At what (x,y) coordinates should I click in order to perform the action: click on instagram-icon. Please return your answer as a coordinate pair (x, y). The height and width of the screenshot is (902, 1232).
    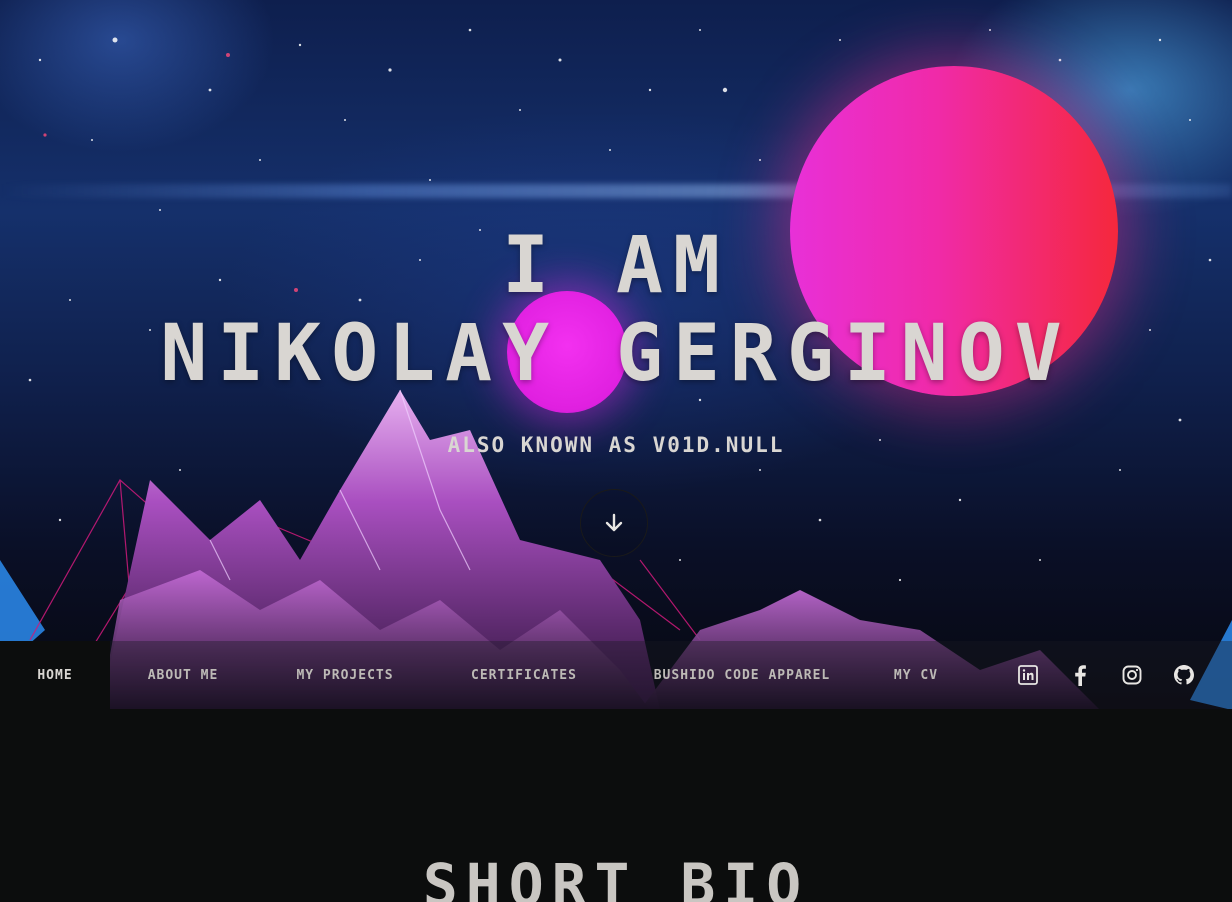
    Looking at the image, I should click on (1132, 675).